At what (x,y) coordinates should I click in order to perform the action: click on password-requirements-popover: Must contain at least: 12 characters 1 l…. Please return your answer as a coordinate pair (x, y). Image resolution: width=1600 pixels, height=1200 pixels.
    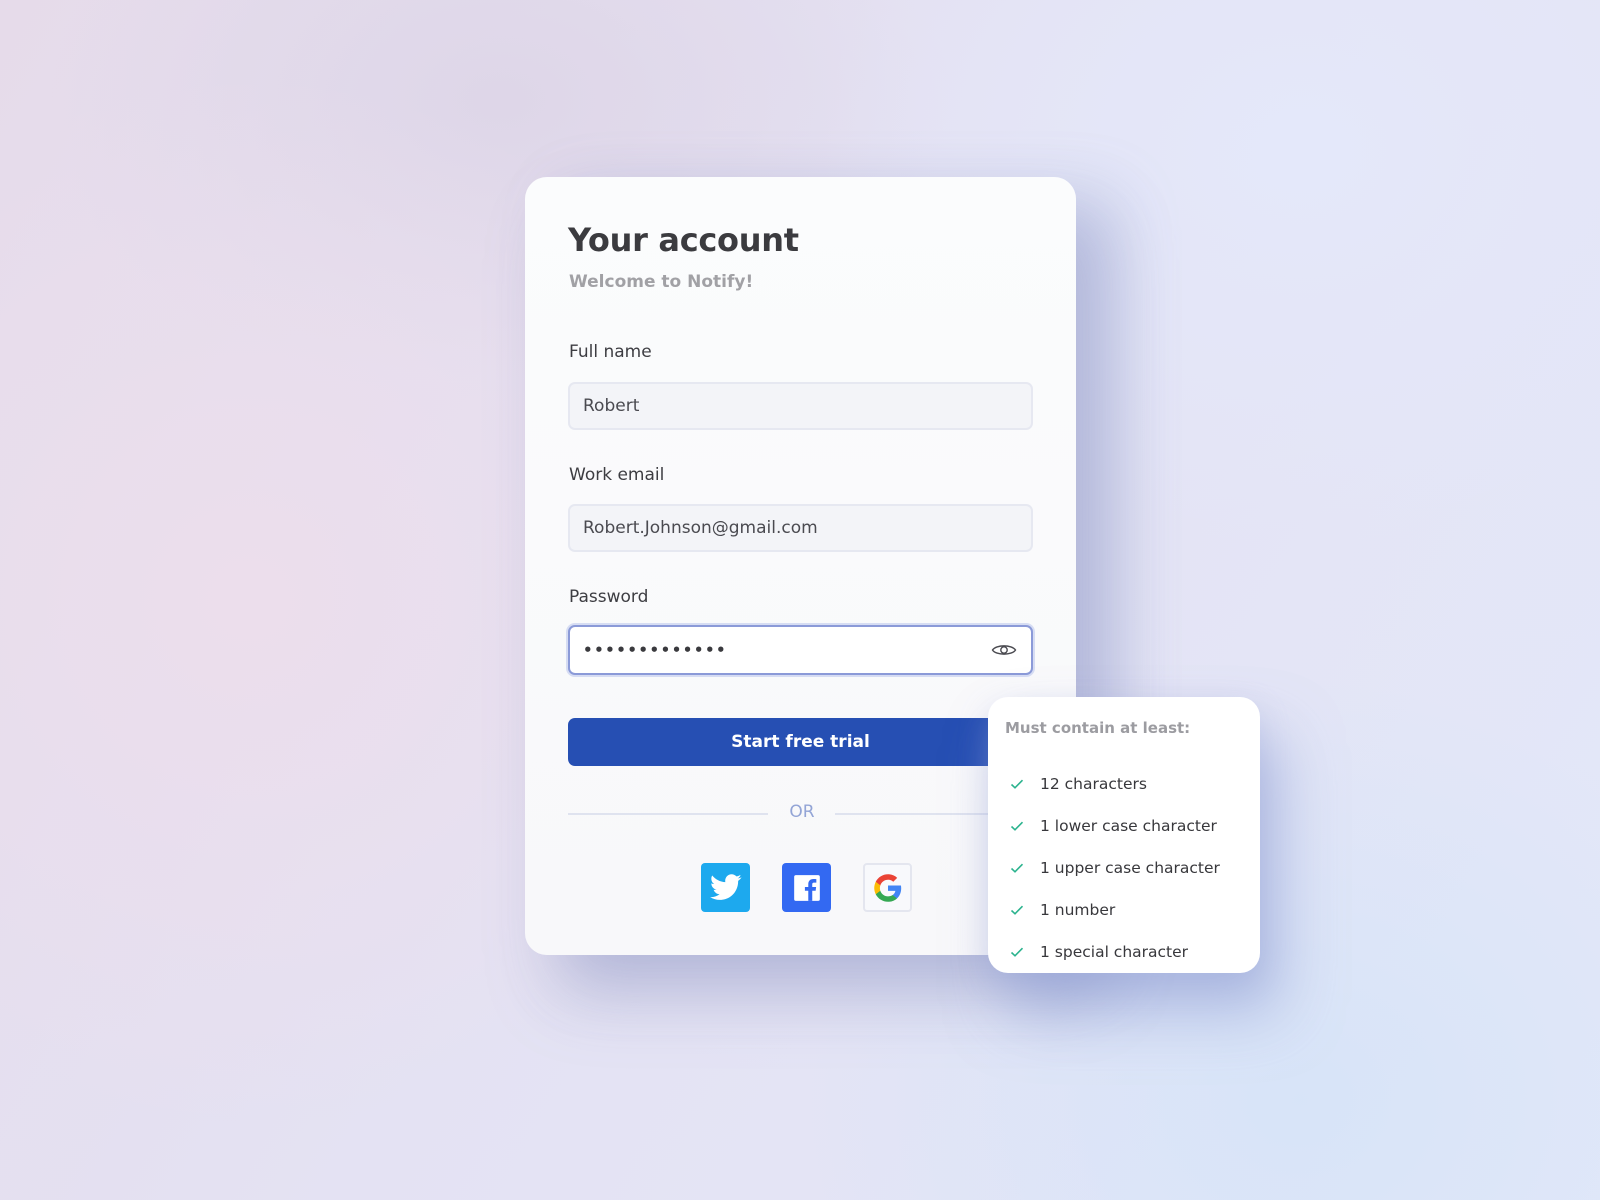
    Looking at the image, I should click on (1124, 835).